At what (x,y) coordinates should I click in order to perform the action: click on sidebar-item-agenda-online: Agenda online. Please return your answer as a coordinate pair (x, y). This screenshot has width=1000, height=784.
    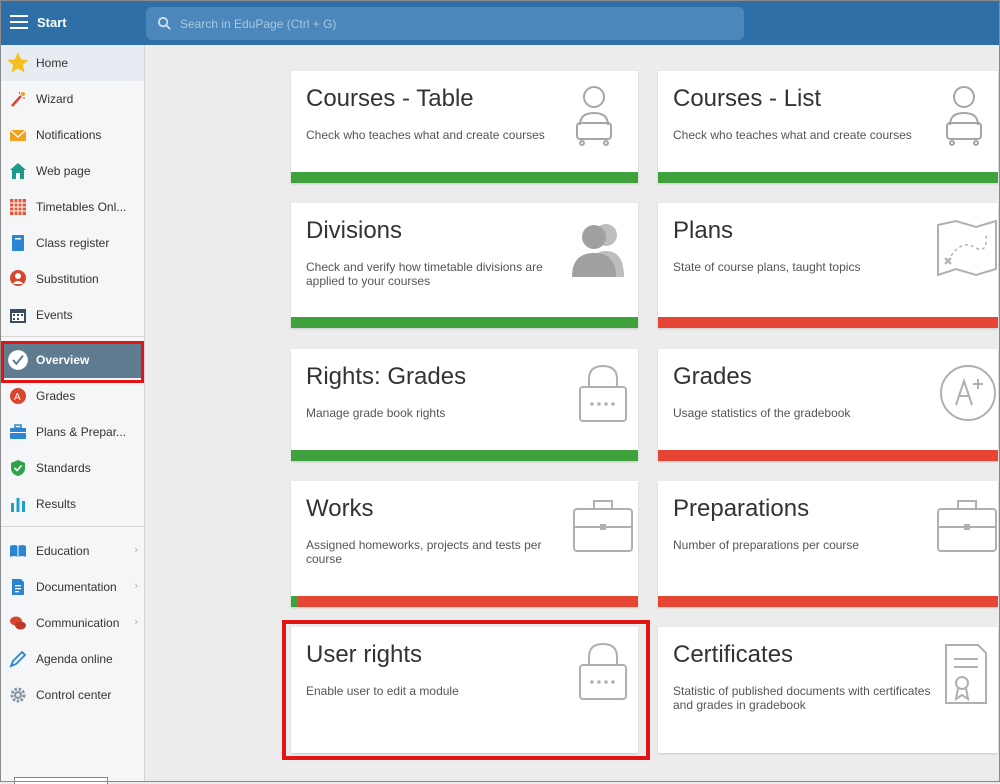
    Looking at the image, I should click on (72, 659).